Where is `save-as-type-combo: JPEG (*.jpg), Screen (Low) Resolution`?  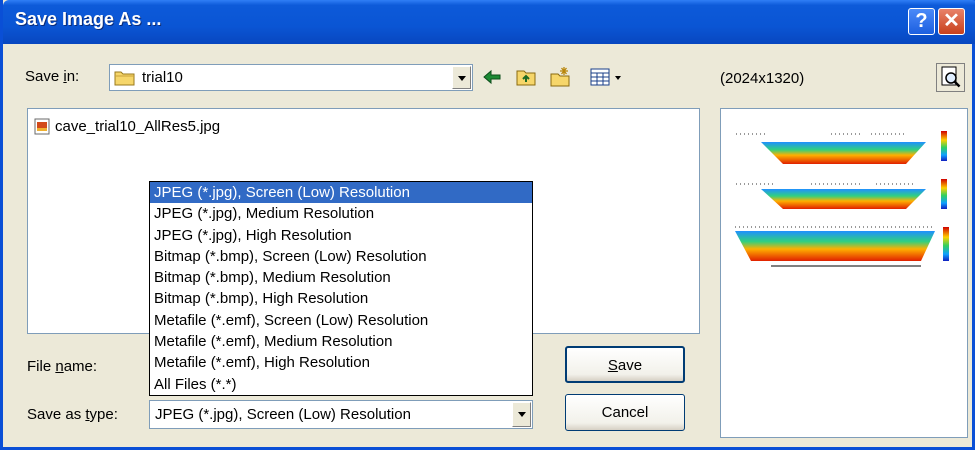
save-as-type-combo: JPEG (*.jpg), Screen (Low) Resolution is located at coordinates (341, 414).